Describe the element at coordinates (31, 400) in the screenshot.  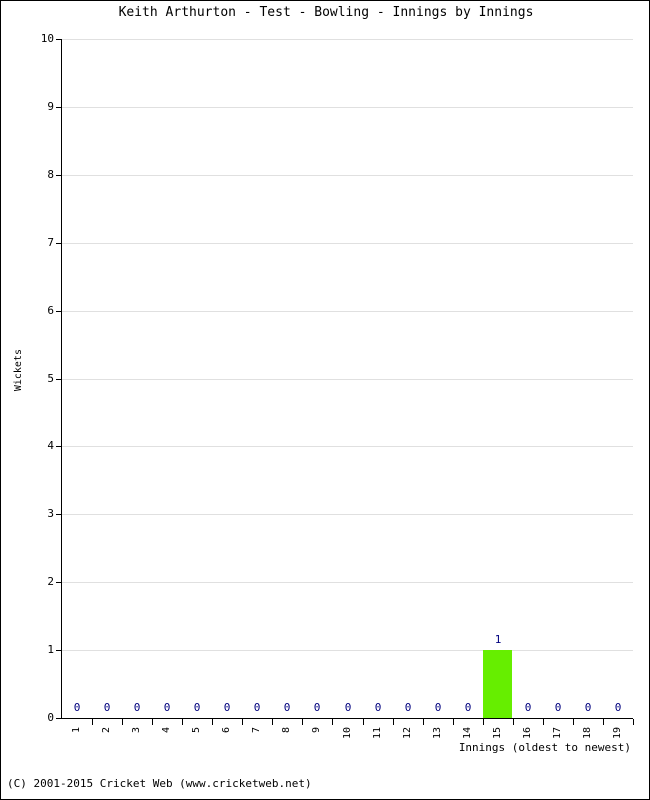
I see `y-axis-tick-labels: 0 1 2 3 4 5 6 7 8 9 10` at that location.